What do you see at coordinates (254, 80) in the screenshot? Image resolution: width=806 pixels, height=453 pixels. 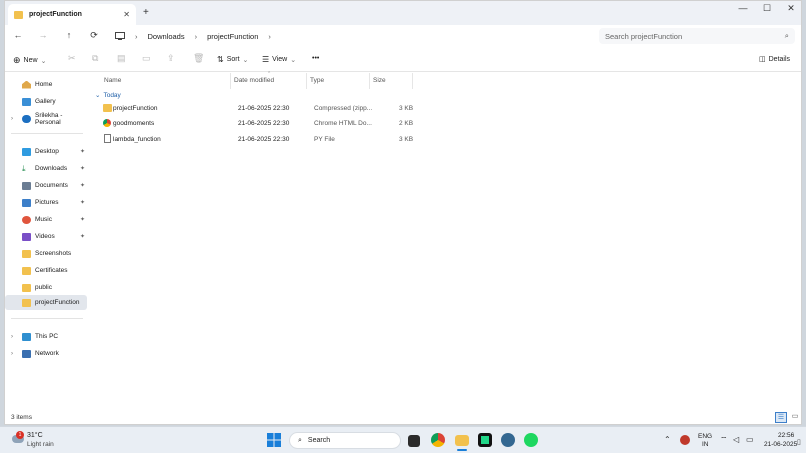 I see `column-header-date: Date modified` at bounding box center [254, 80].